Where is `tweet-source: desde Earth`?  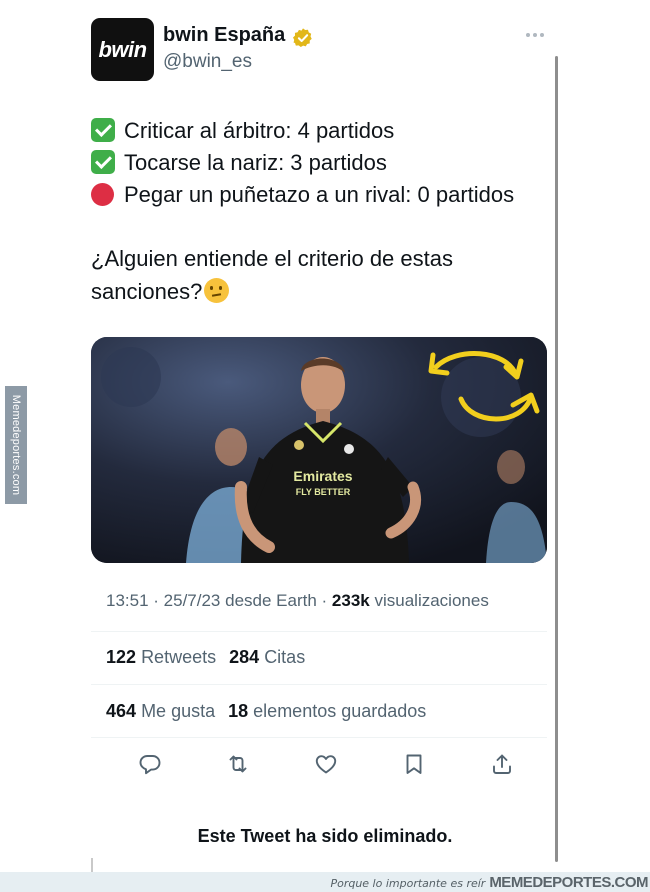 tweet-source: desde Earth is located at coordinates (271, 600).